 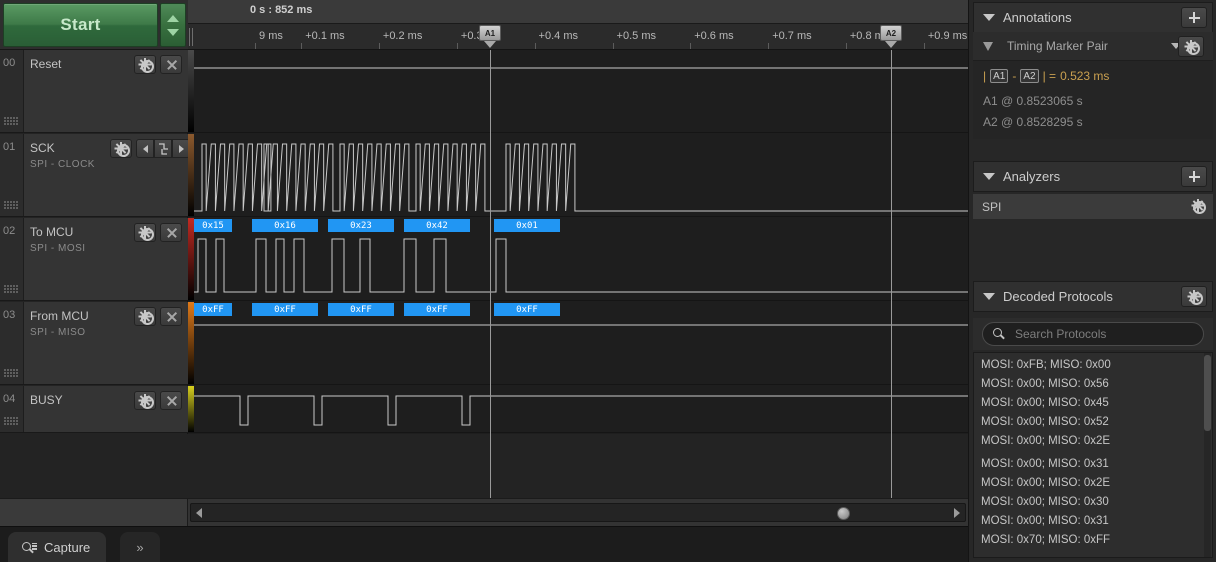 I want to click on marker-delta-row: | A1 - A2 | = 0.523 ms, so click(x=1046, y=76).